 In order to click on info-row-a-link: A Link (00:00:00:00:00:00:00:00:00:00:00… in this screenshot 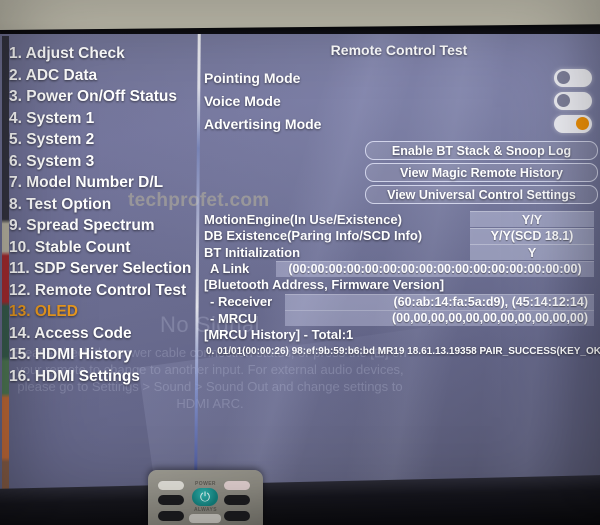, I will do `click(399, 269)`.